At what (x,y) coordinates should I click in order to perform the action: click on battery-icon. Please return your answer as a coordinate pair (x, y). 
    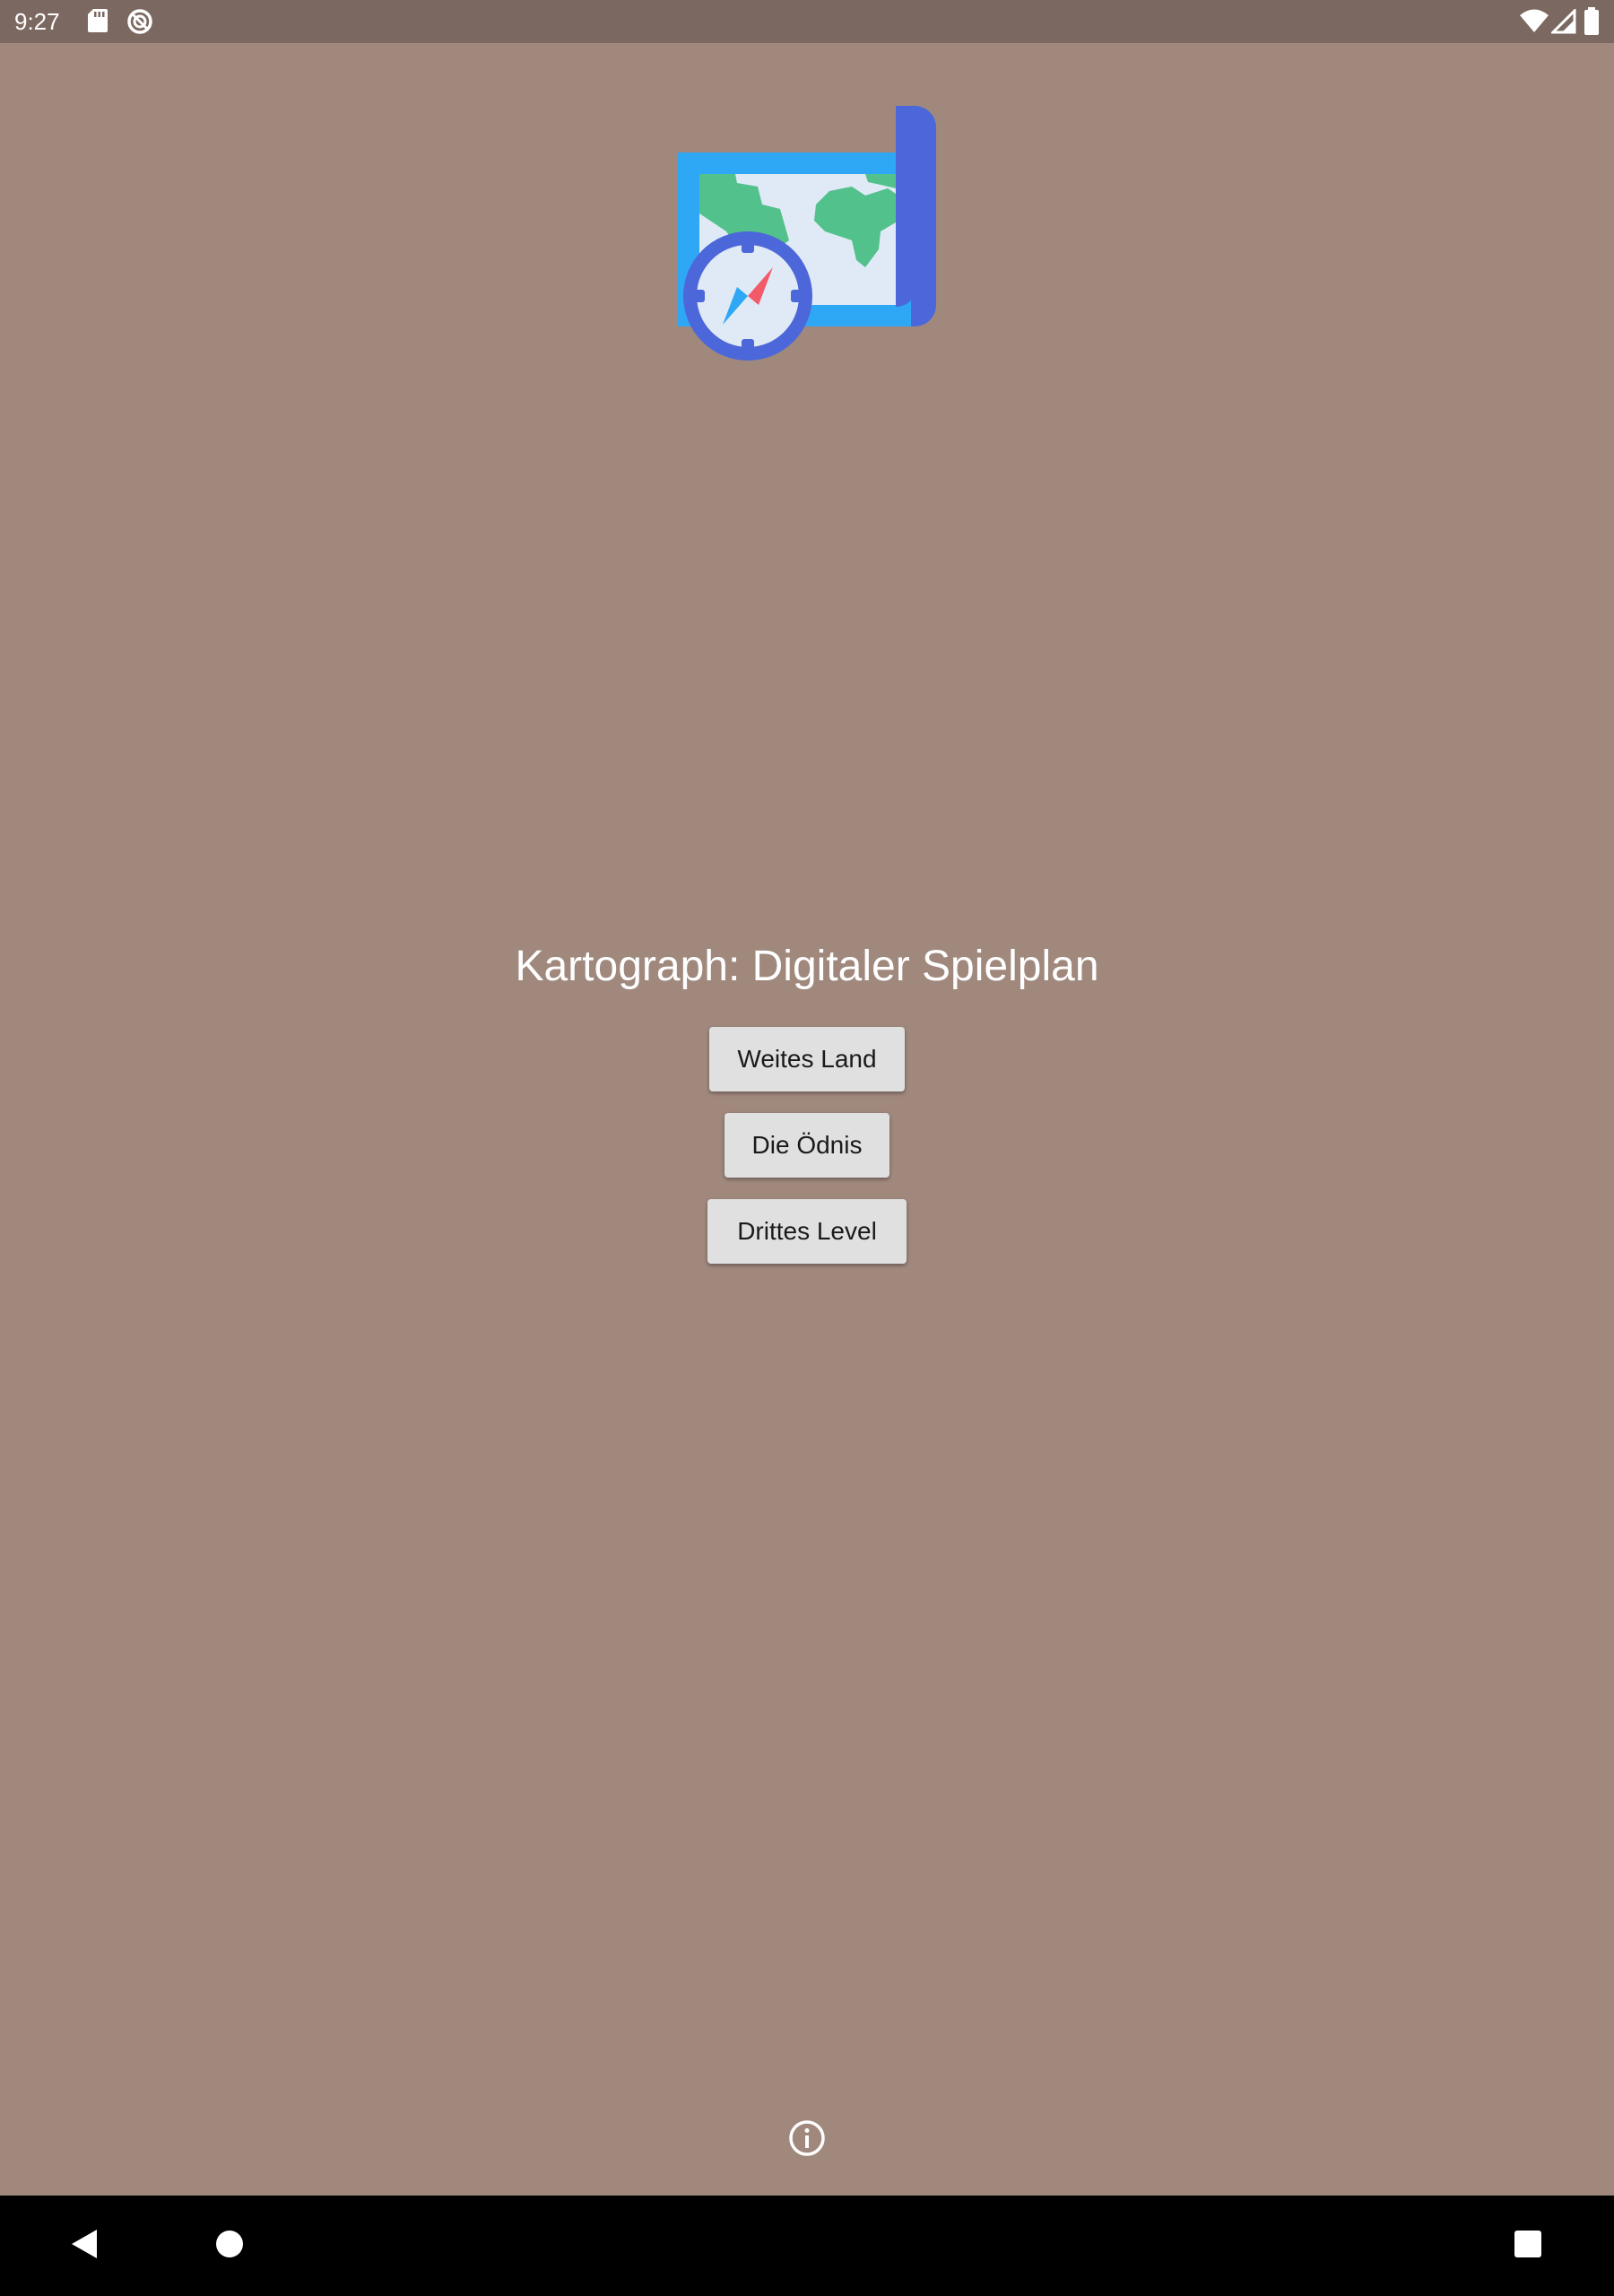
    Looking at the image, I should click on (1592, 23).